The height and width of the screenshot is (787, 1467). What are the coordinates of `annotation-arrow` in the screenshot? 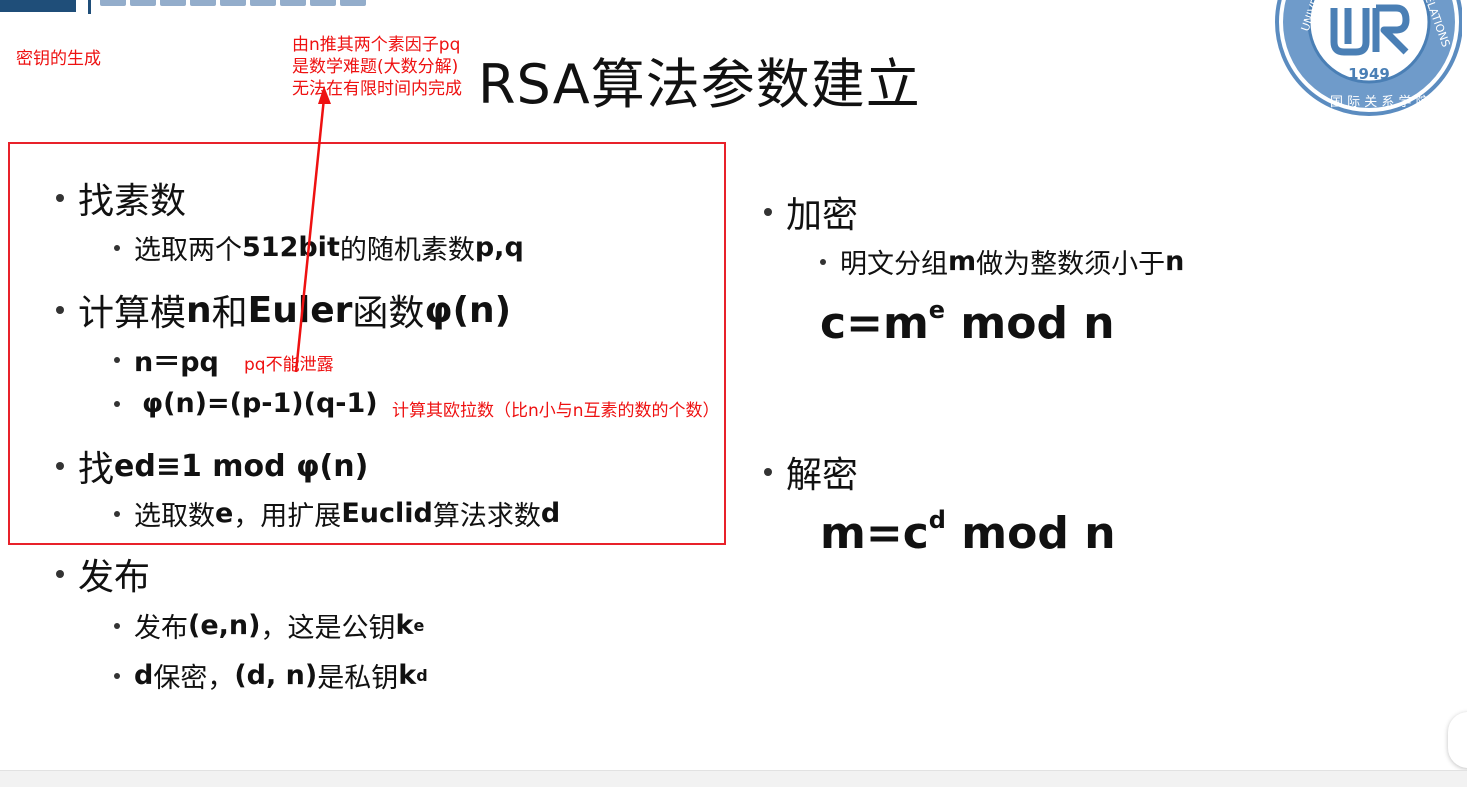 It's located at (312, 229).